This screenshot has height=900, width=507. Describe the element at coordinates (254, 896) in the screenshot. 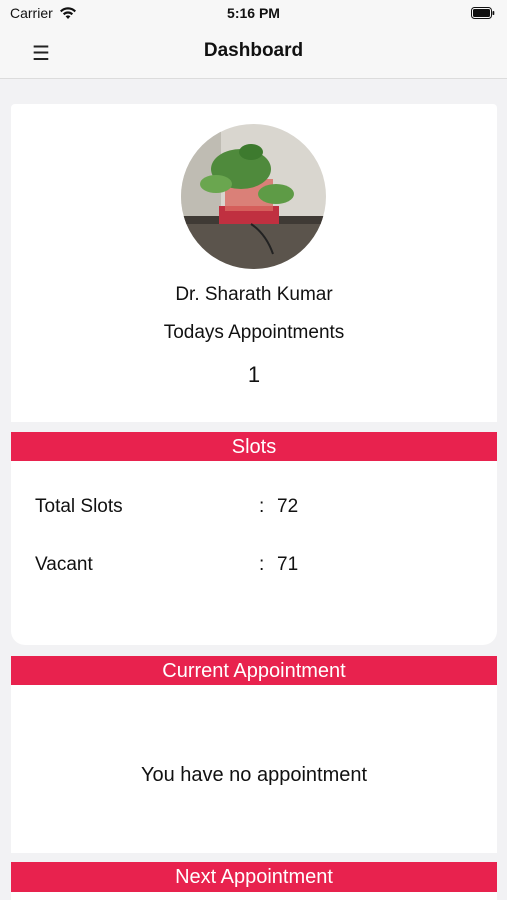

I see `next-appointment-card` at that location.